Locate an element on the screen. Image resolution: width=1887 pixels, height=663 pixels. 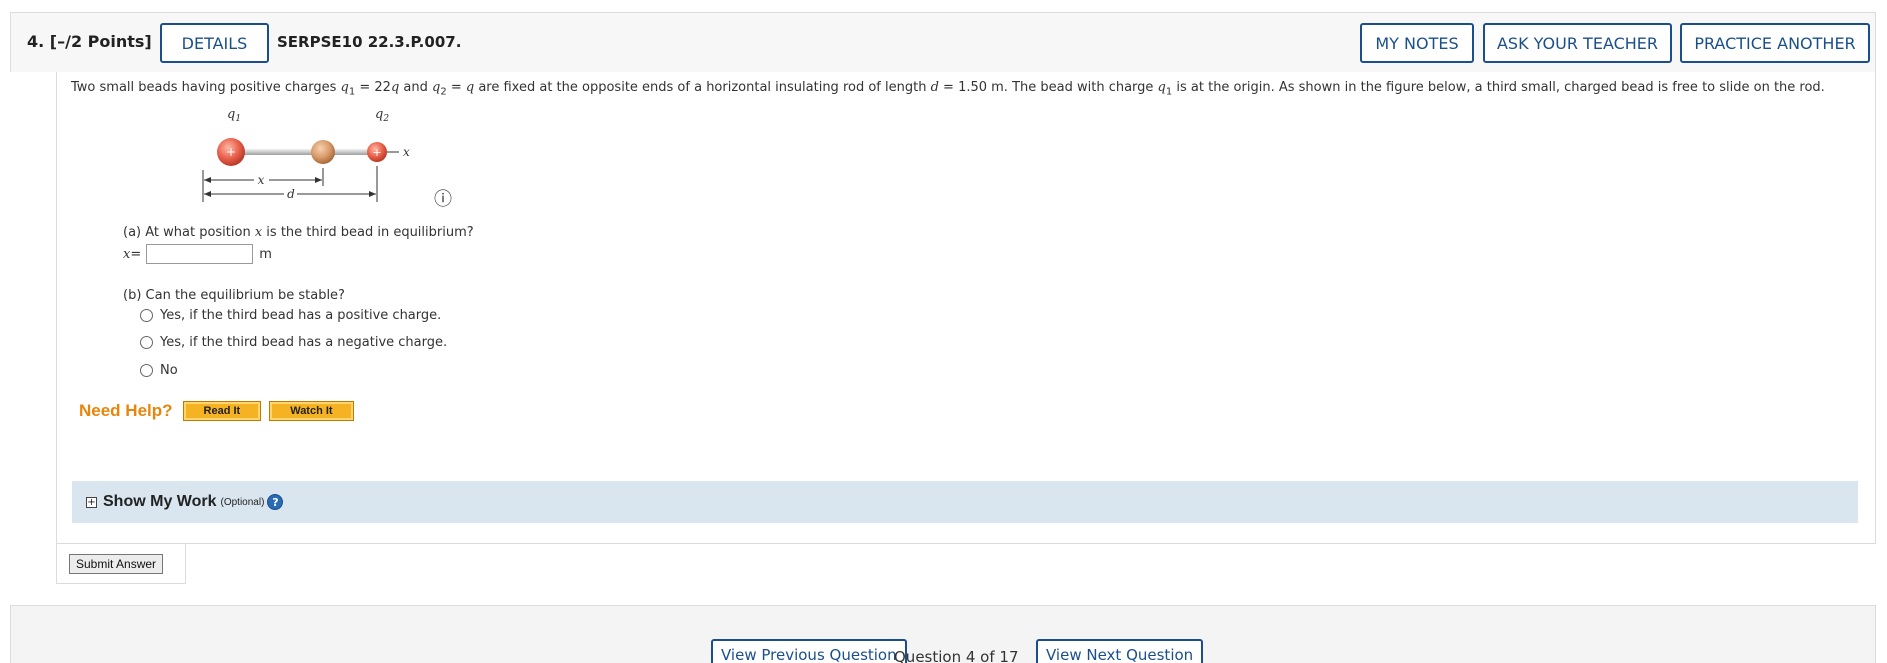
submit-area: Submit Answer is located at coordinates (121, 564).